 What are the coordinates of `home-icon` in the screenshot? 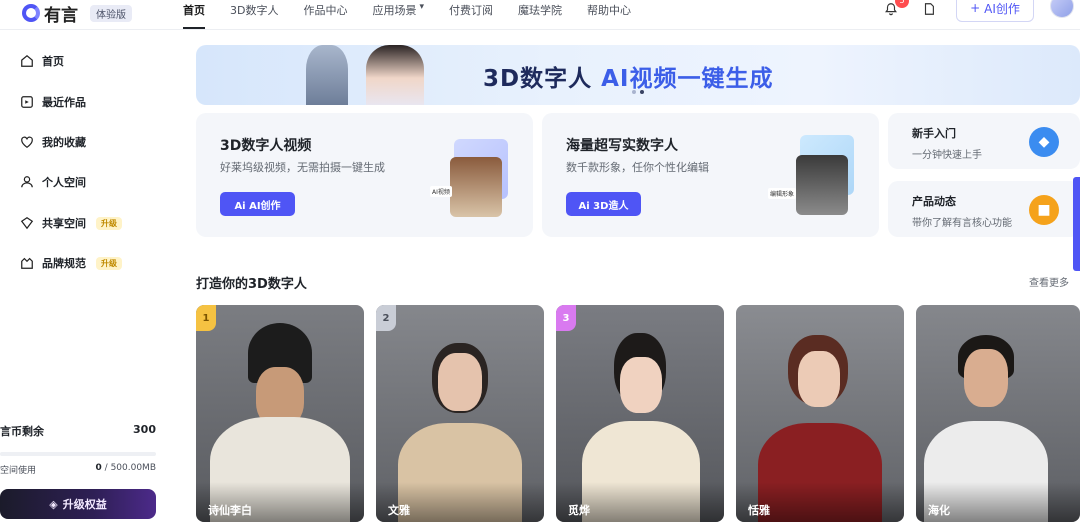 It's located at (27, 60).